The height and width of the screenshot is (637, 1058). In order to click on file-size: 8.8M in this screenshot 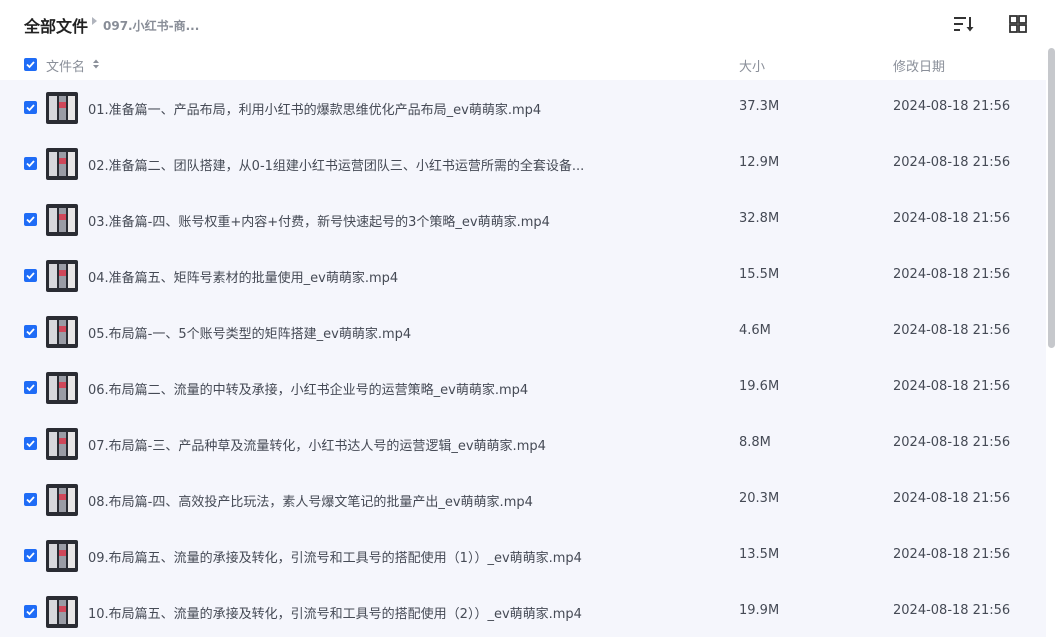, I will do `click(755, 442)`.